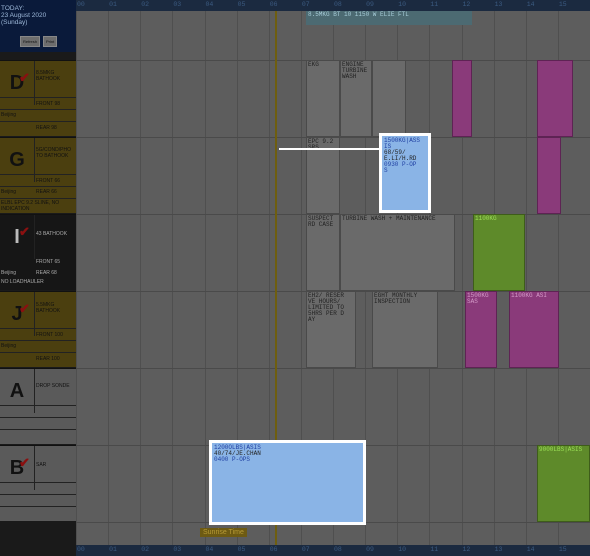  I want to click on timeline-header: 00 01 02 03 04 05 06 07 08 09 10 11 12 13 14 15, so click(333, 5).